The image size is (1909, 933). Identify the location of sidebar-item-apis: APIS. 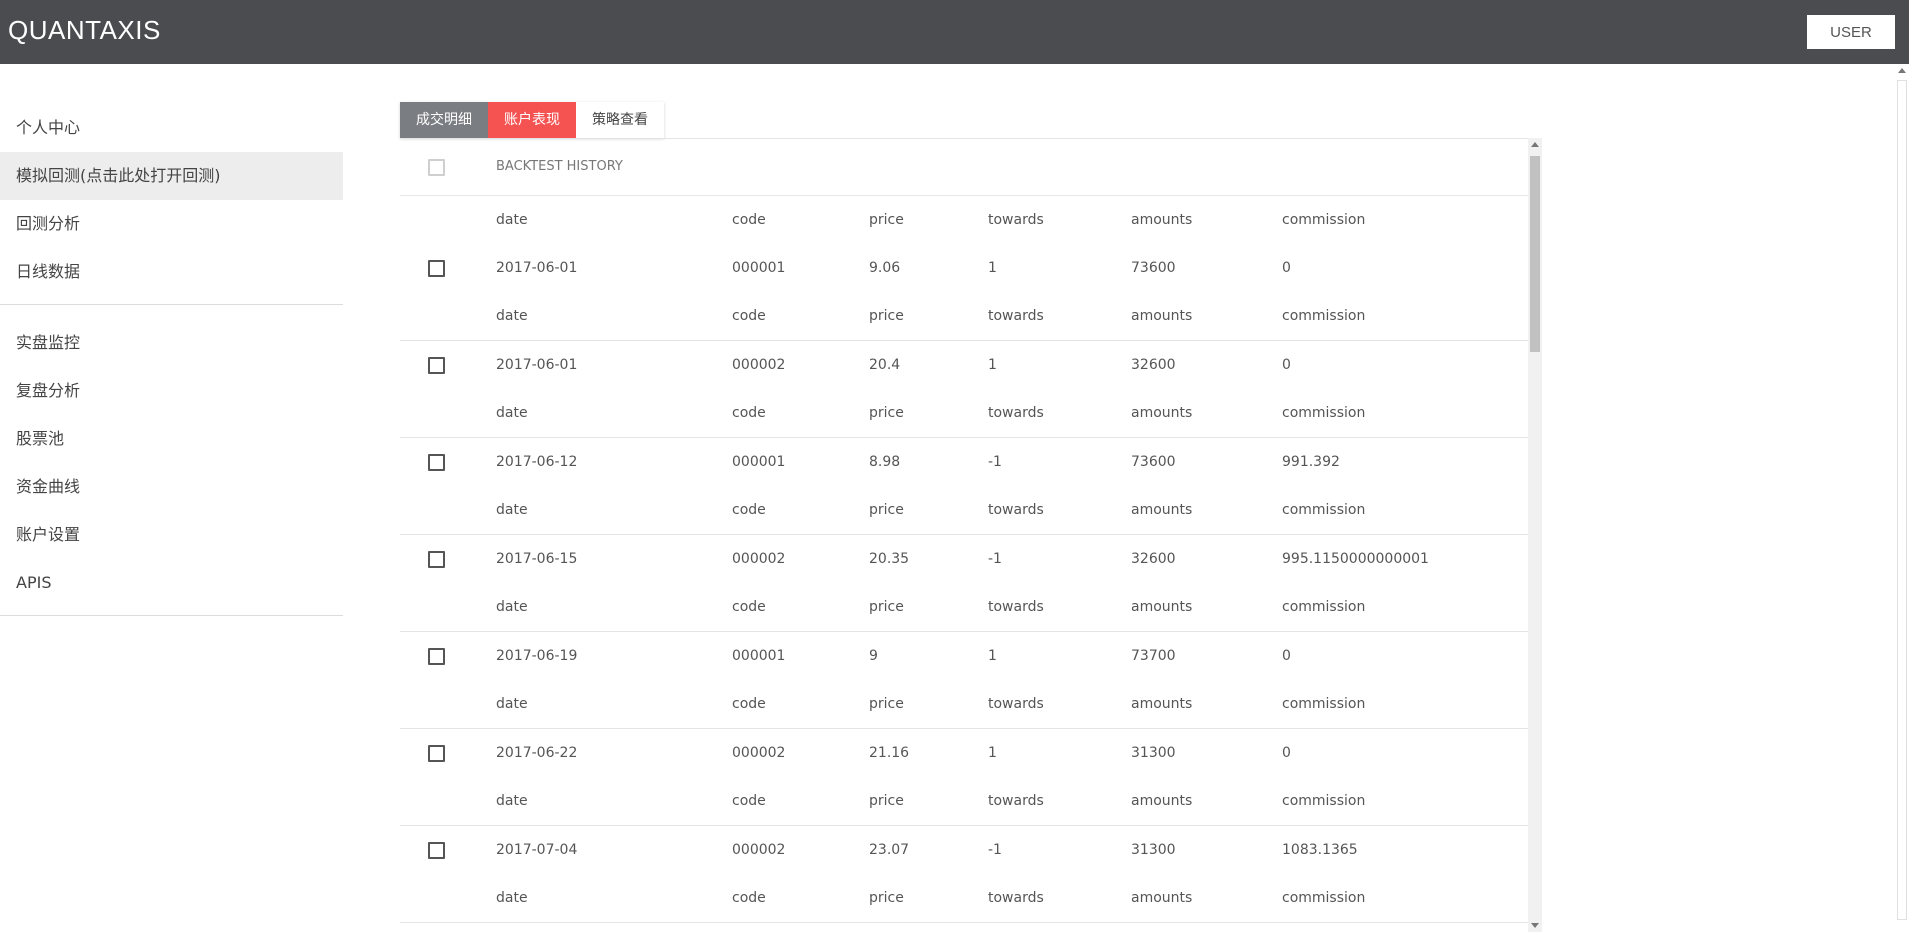
(171, 583).